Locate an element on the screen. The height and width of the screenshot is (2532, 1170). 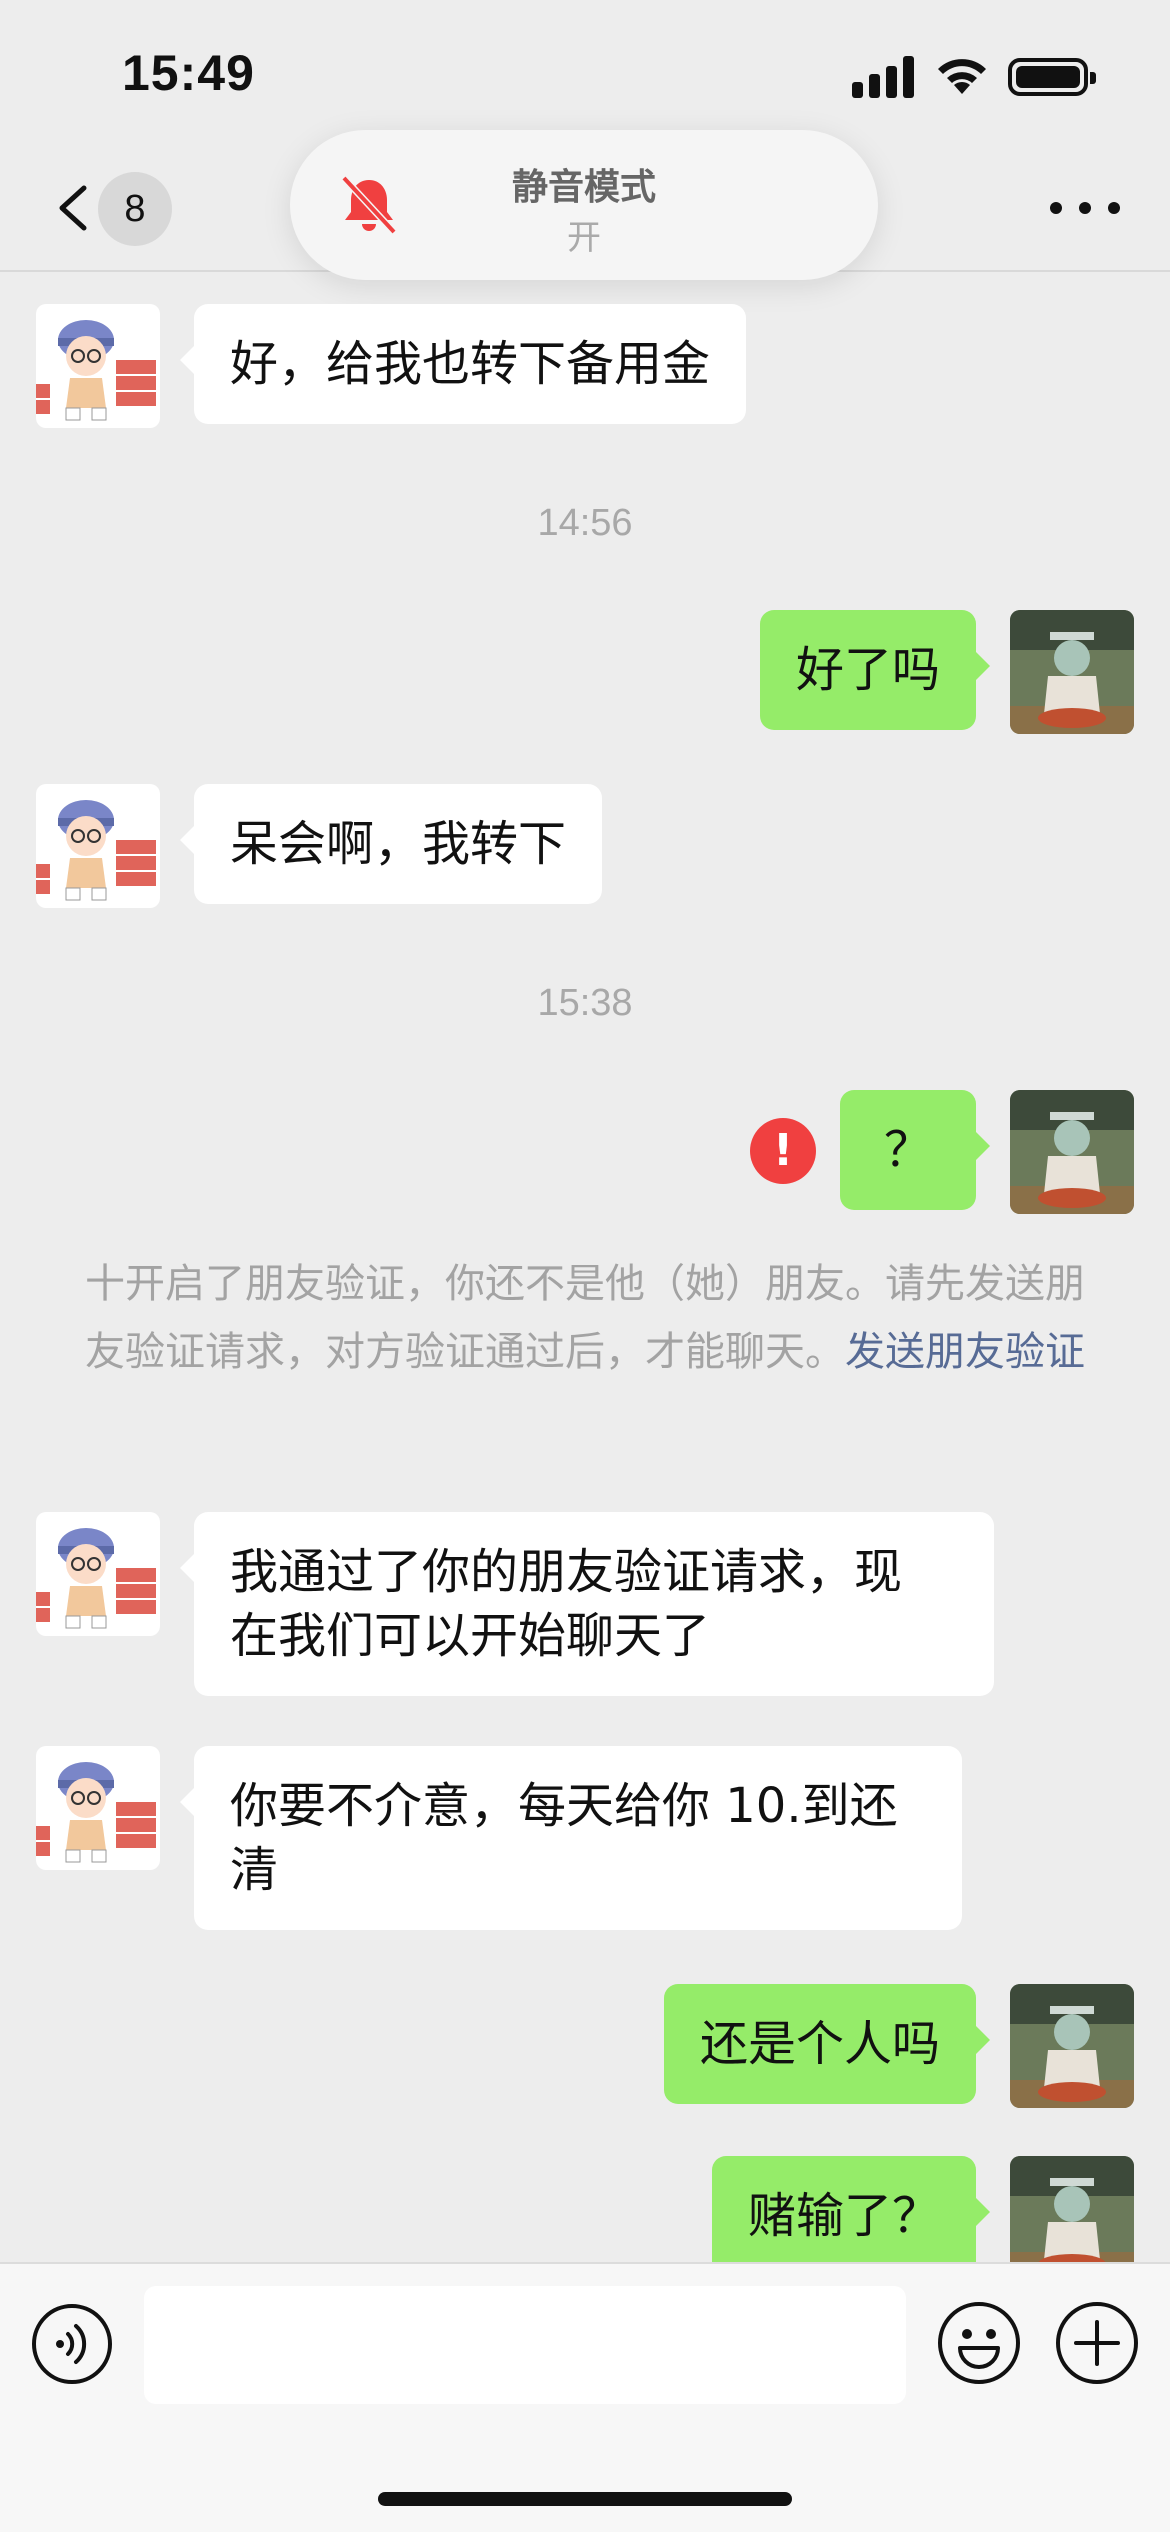
send-verification-link: 发送朋友验证 is located at coordinates (965, 1352).